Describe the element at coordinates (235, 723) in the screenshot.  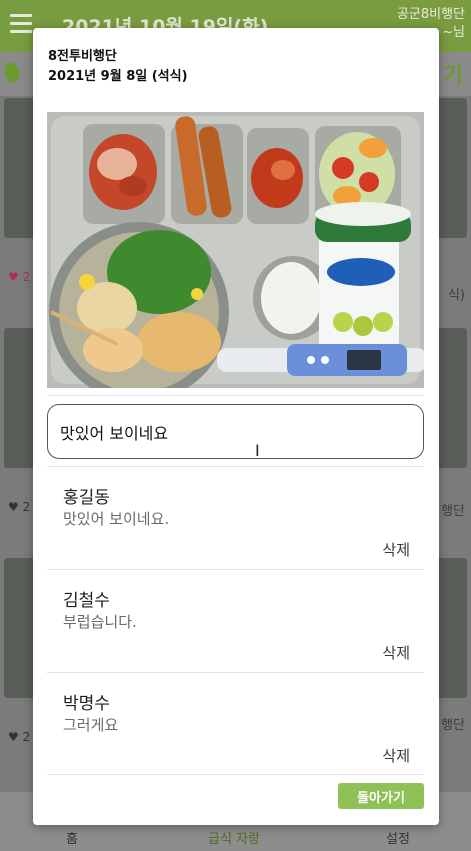
I see `comment-item: 박명수 그러게요 삭제` at that location.